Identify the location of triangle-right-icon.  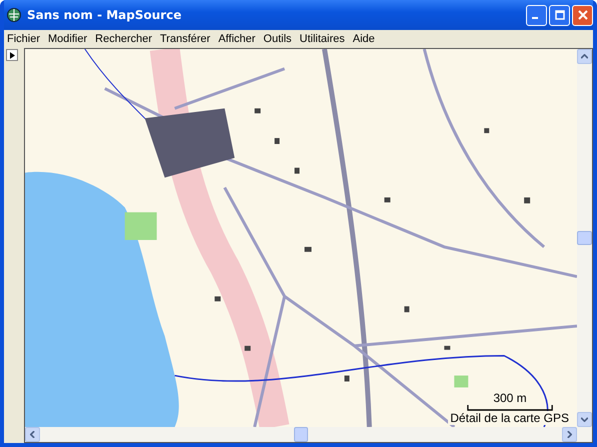
(12, 55).